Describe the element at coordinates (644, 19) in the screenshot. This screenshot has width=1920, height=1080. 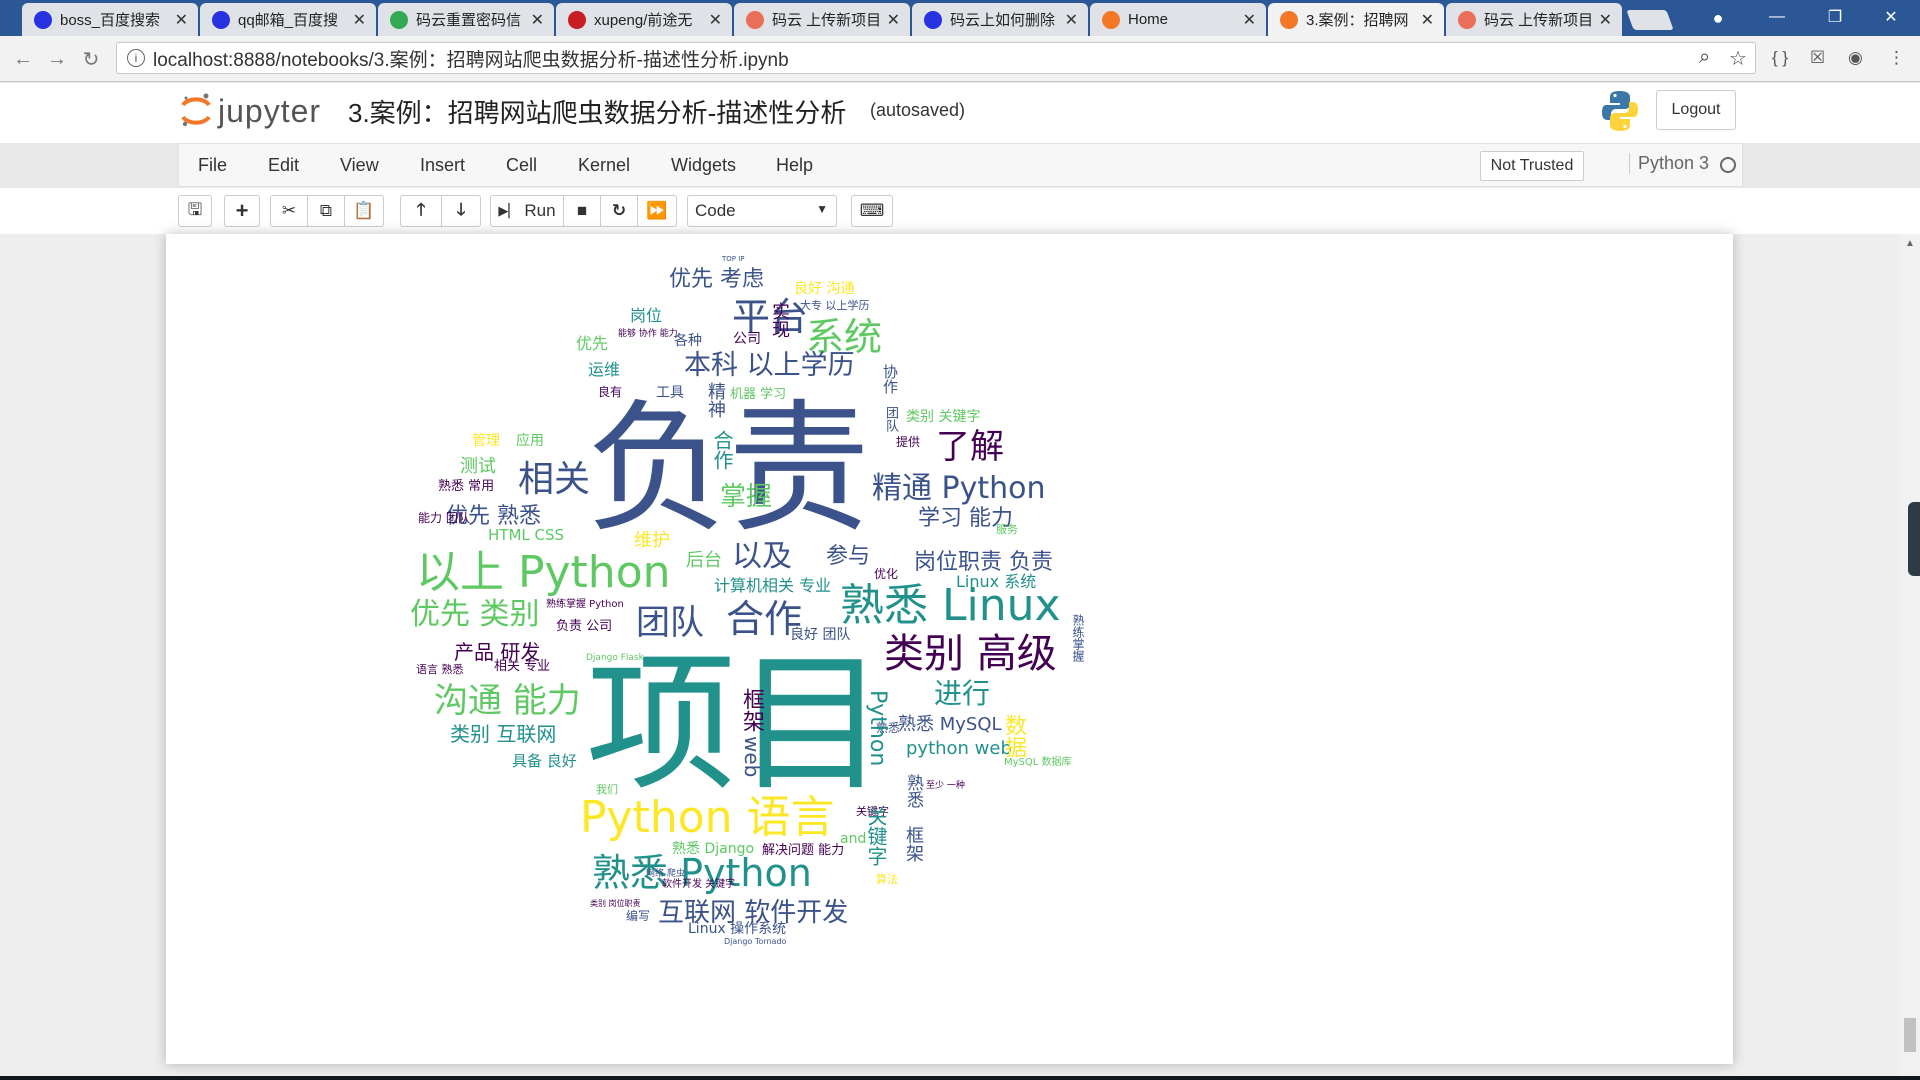
I see `browser-tab: xupeng/前途无 ✕` at that location.